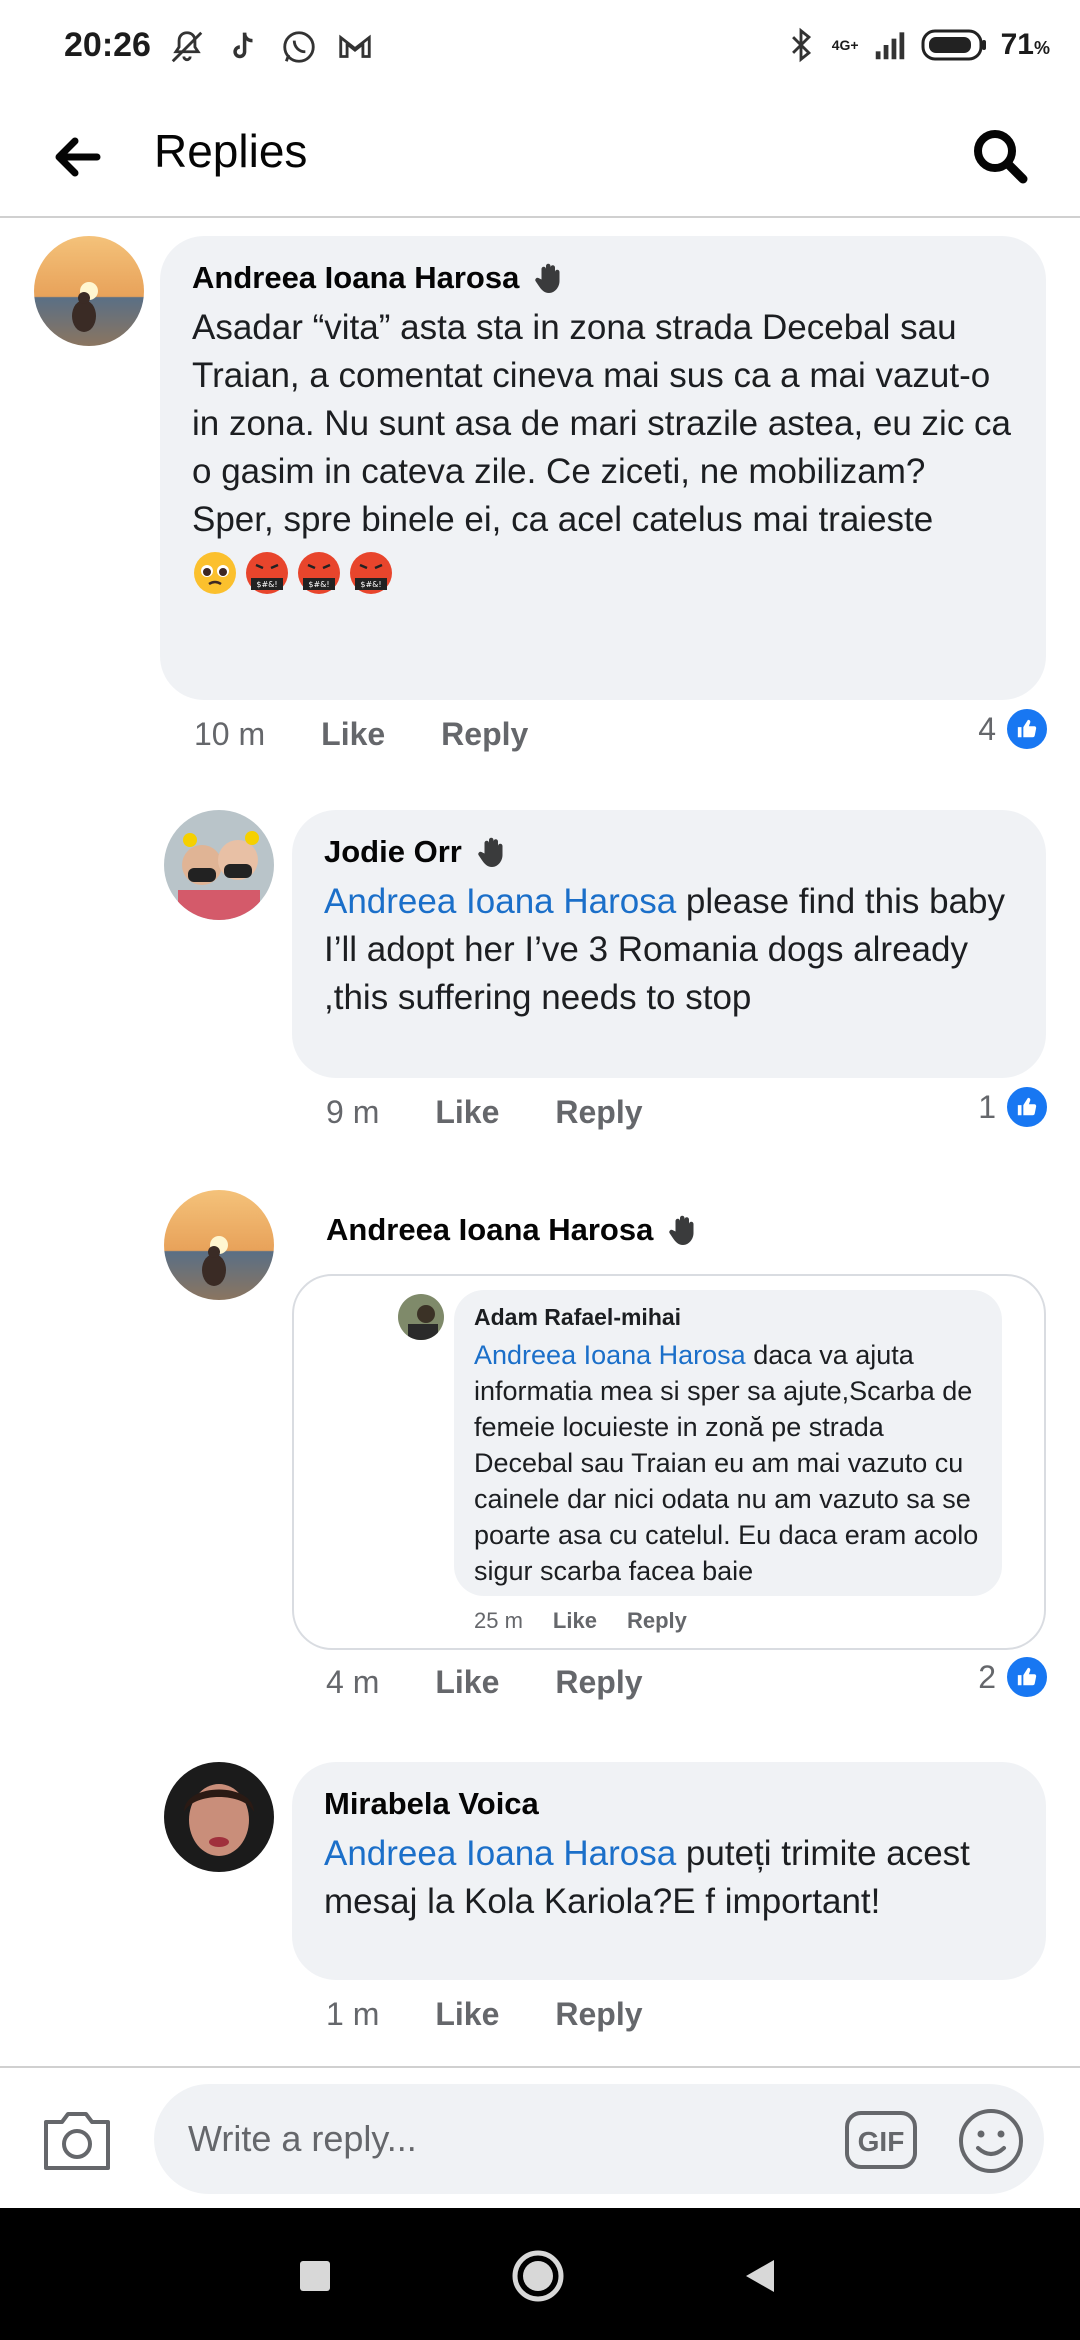 Image resolution: width=1080 pixels, height=2340 pixels. I want to click on home-button, so click(538, 2276).